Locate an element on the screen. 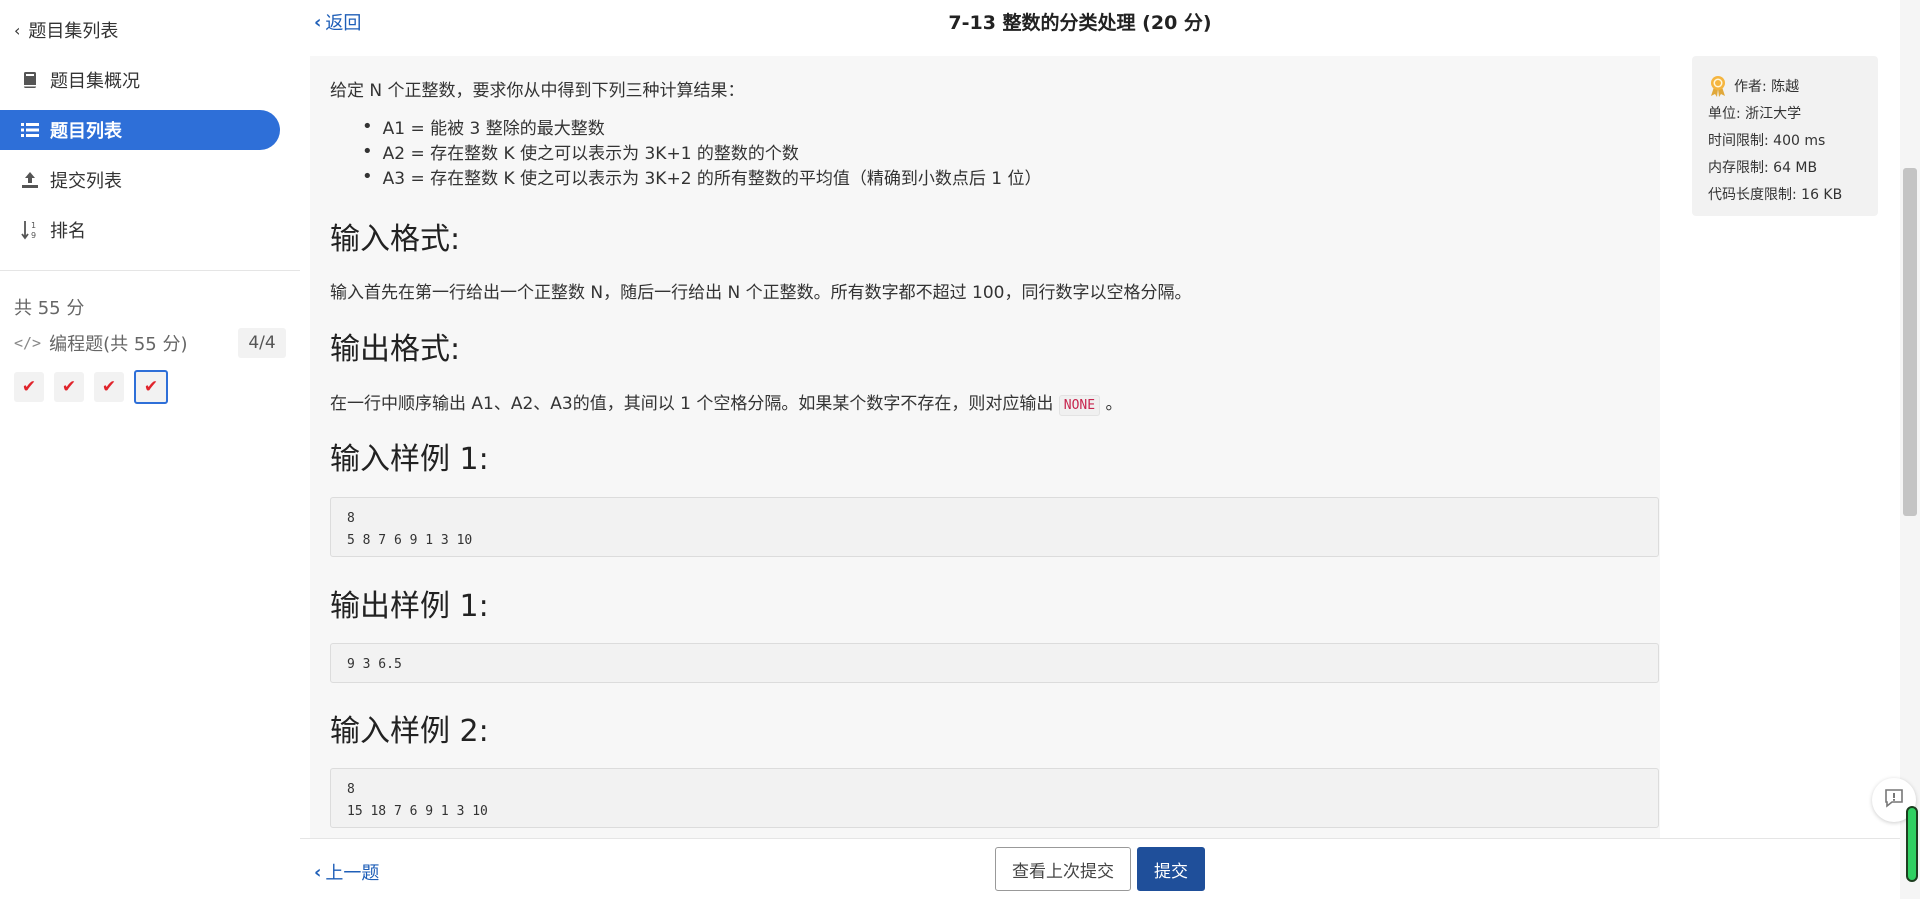 This screenshot has width=1920, height=899. sidebar-item-submissions: 提交列表 is located at coordinates (140, 180).